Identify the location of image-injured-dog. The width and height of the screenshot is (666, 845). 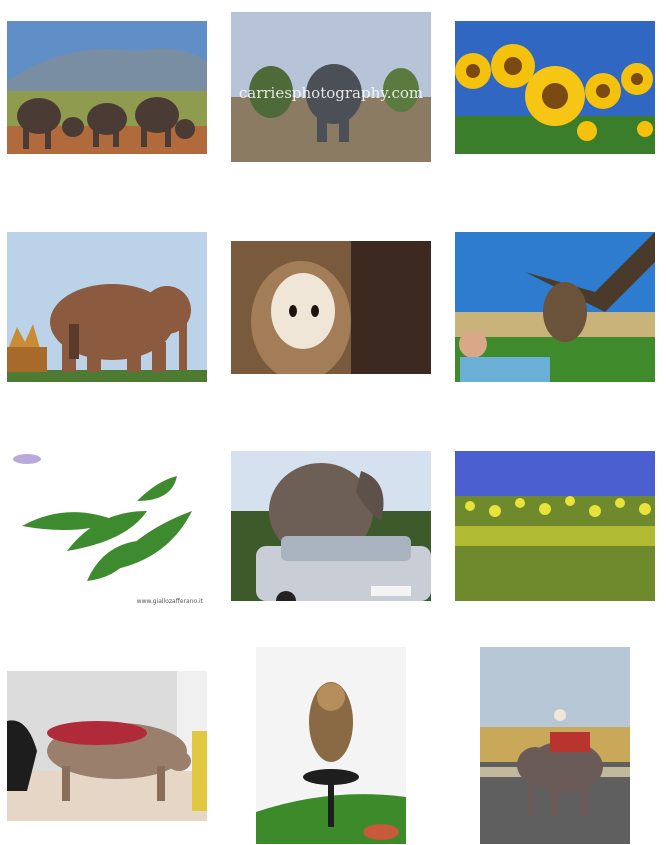
(107, 746).